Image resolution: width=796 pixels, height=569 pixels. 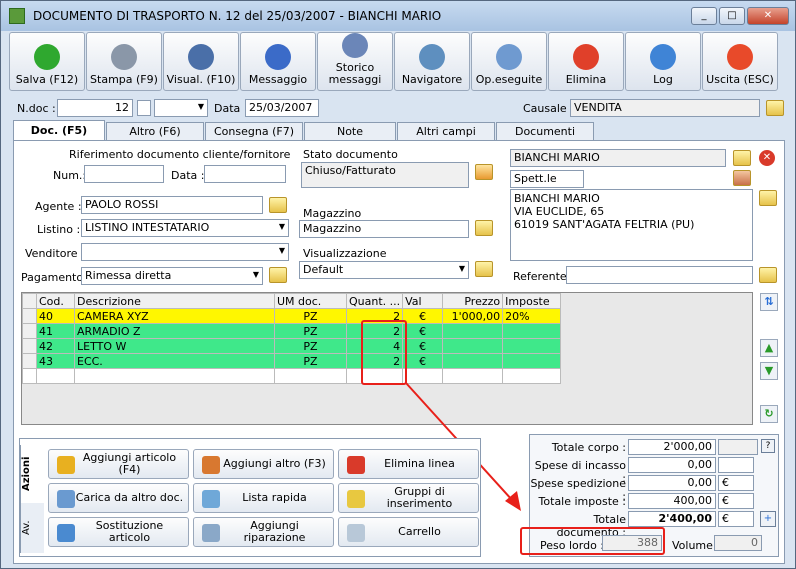 I want to click on agente-folder-icon, so click(x=278, y=205).